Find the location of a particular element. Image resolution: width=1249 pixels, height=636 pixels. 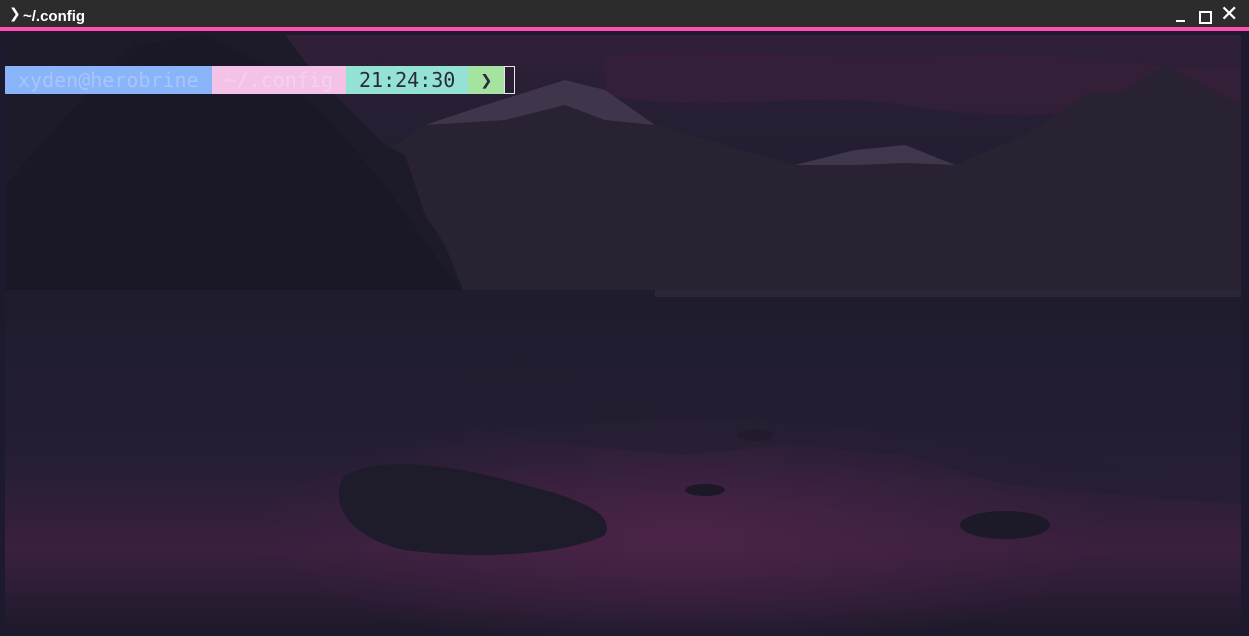

maximize-button is located at coordinates (1205, 15).